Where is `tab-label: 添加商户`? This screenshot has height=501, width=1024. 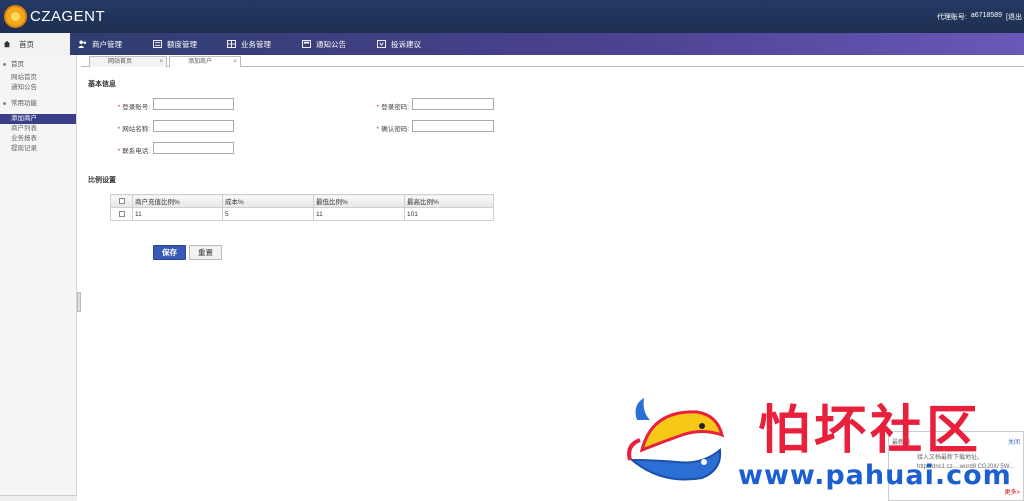 tab-label: 添加商户 is located at coordinates (200, 62).